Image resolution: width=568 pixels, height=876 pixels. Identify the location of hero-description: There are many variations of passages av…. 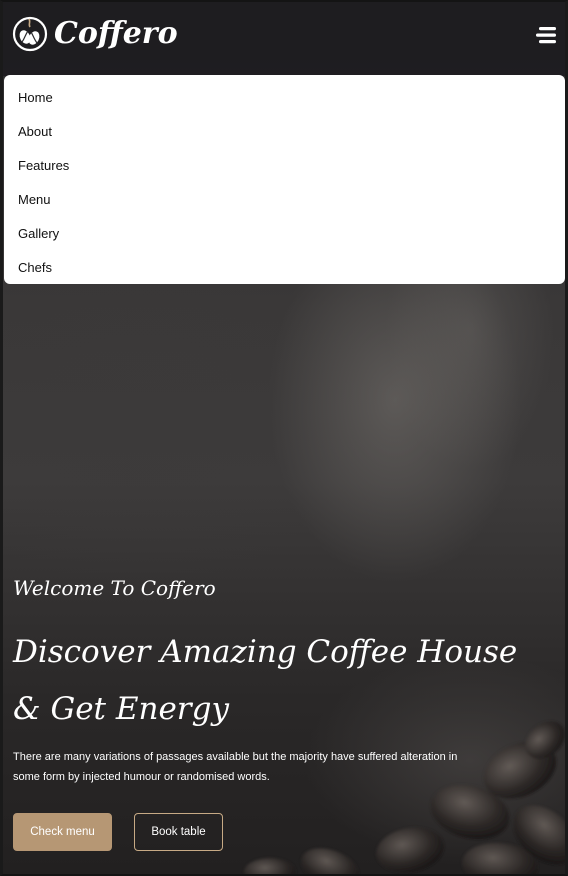
(235, 767).